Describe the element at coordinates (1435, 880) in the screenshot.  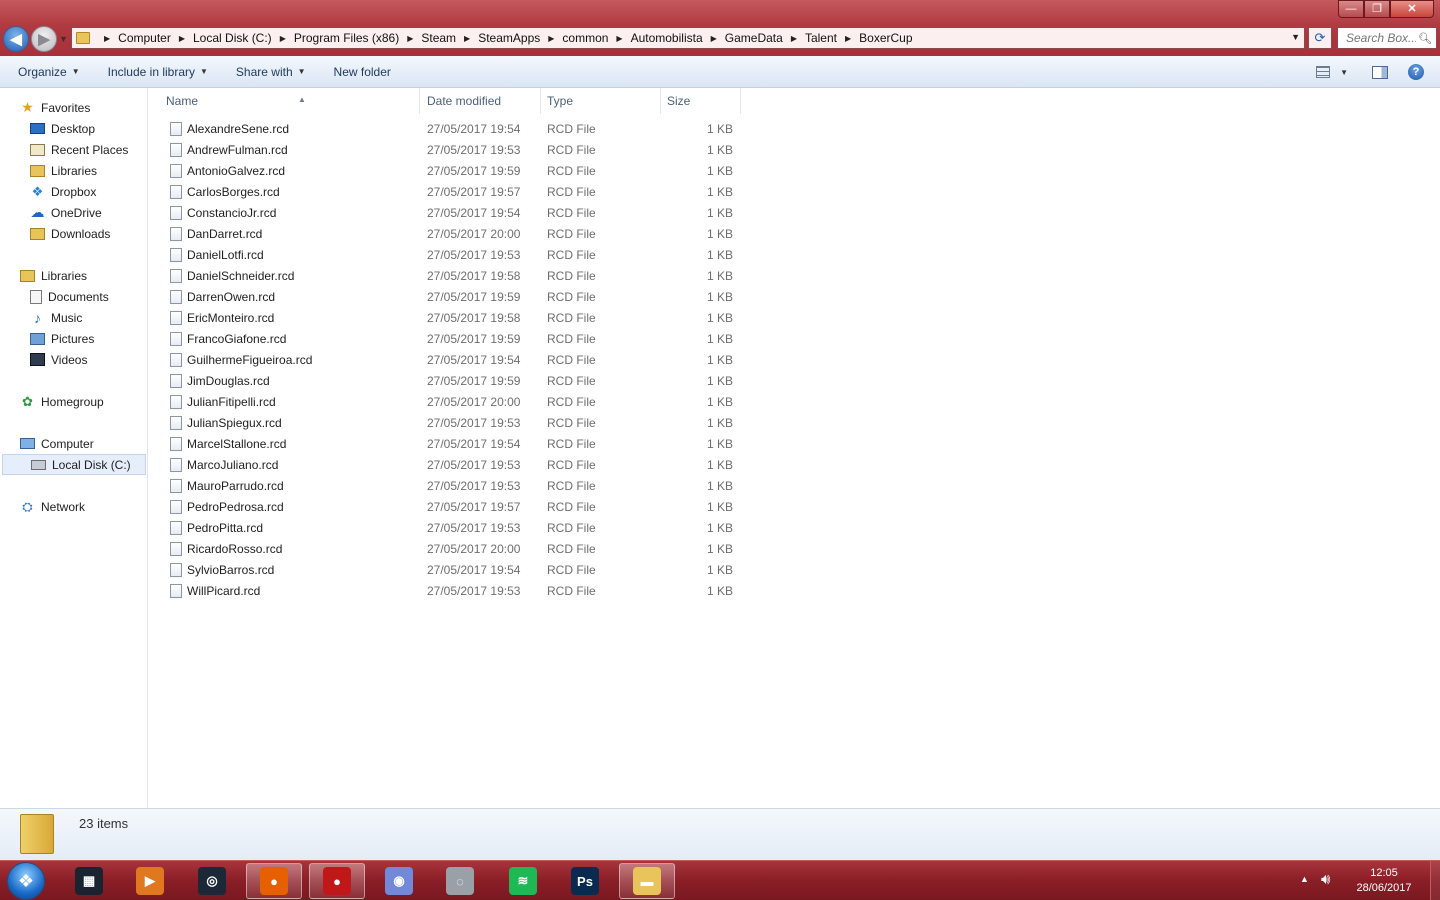
I see `show-desktop-button` at that location.